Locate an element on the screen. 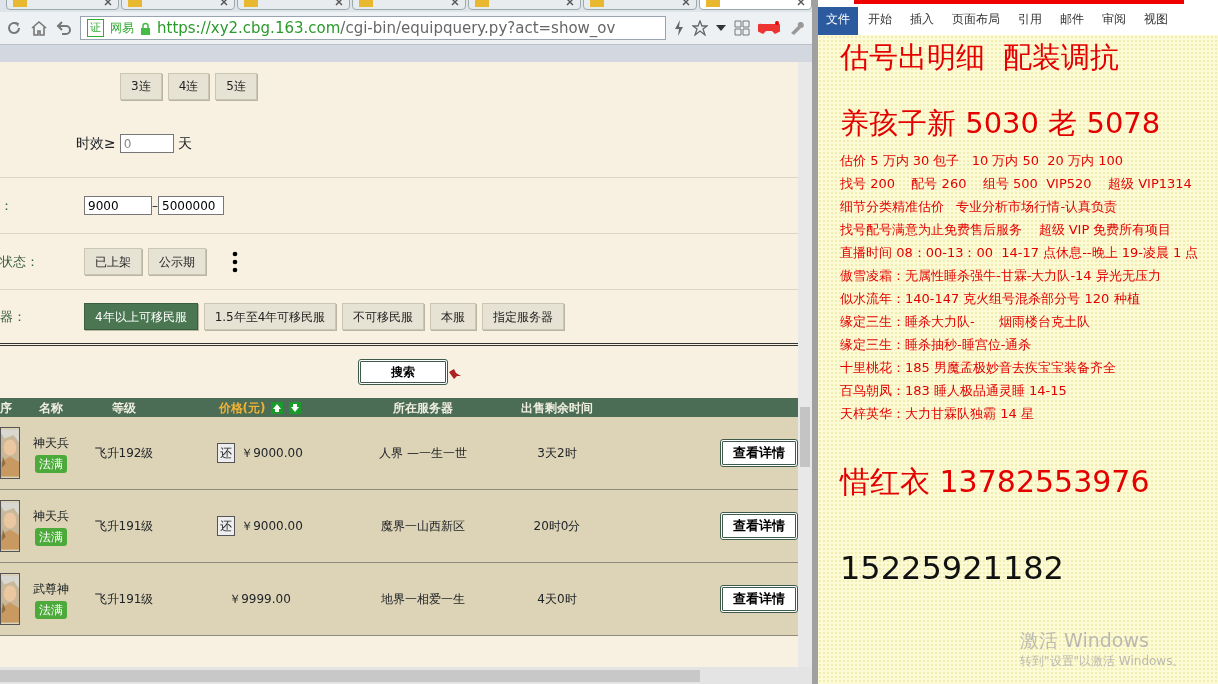 This screenshot has height=684, width=1218. document-line: 似水流年：140-147 克火组号混杀部分号 120 种植 is located at coordinates (990, 299).